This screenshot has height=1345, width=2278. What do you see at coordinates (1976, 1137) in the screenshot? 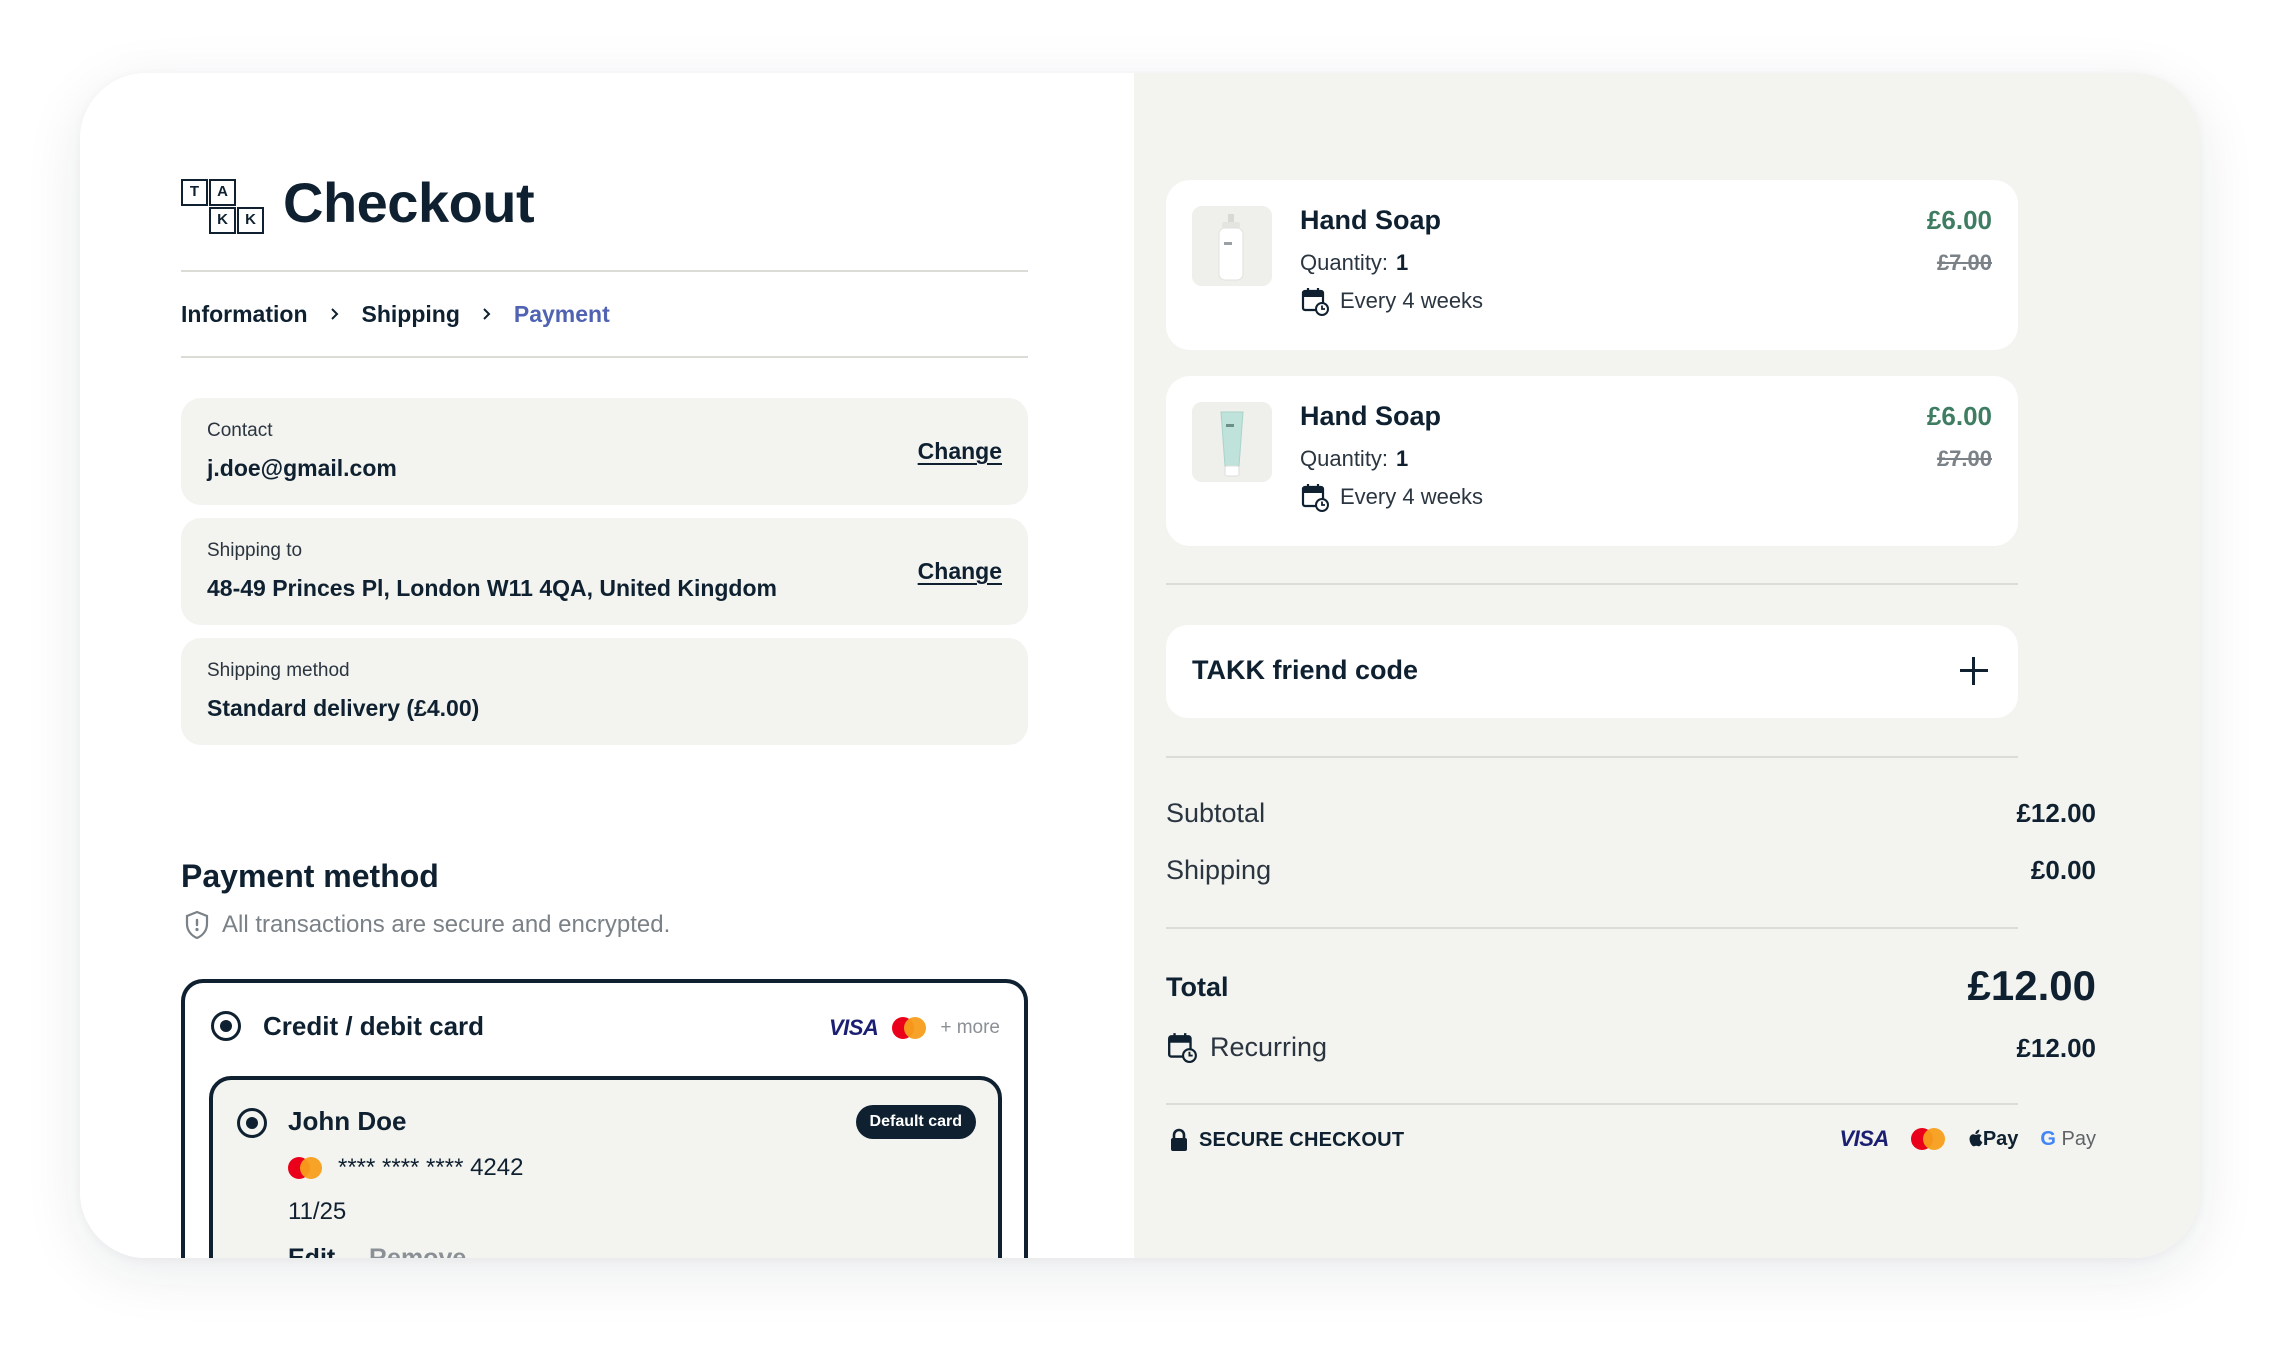
I see `apple-icon` at bounding box center [1976, 1137].